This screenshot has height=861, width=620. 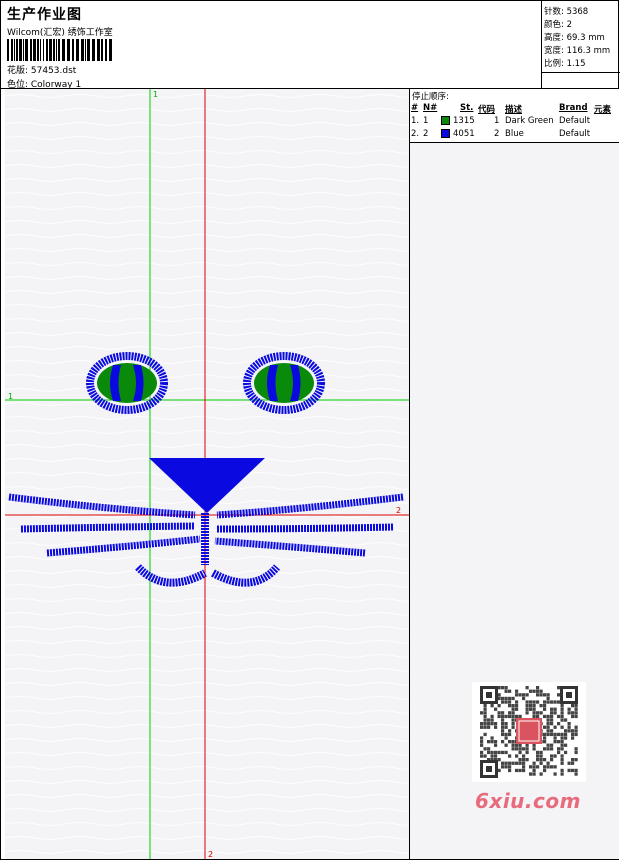 What do you see at coordinates (430, 97) in the screenshot?
I see `stop-sequence-title: 停止顺序:` at bounding box center [430, 97].